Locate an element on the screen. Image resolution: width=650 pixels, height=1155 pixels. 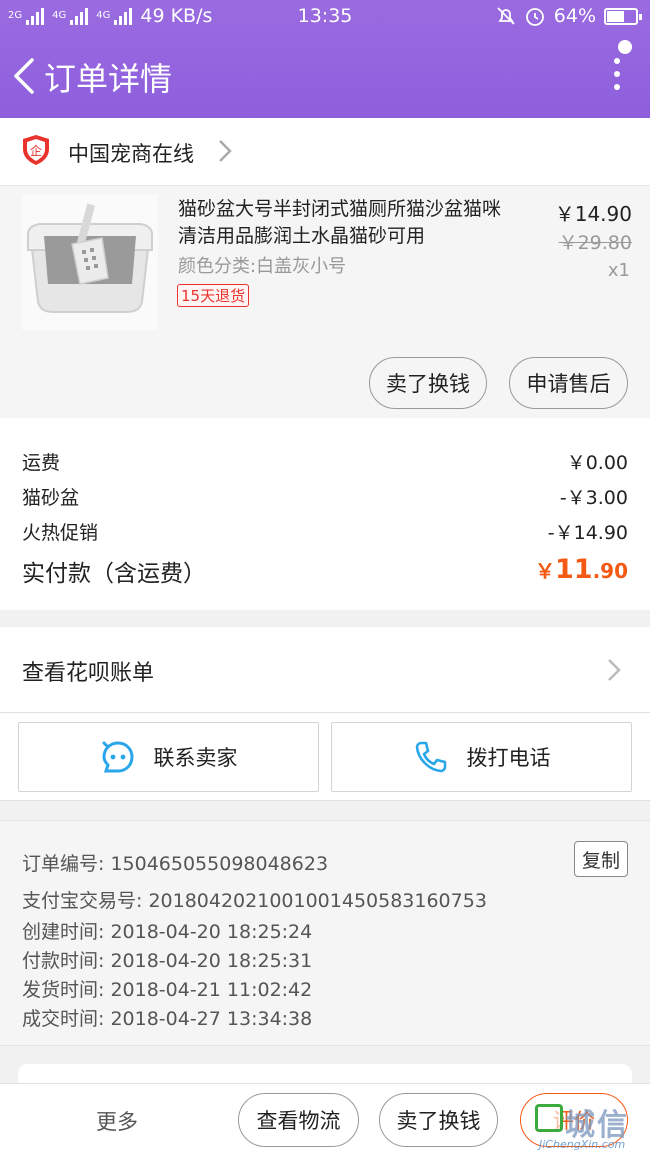
status-right: 64% is located at coordinates (569, 16).